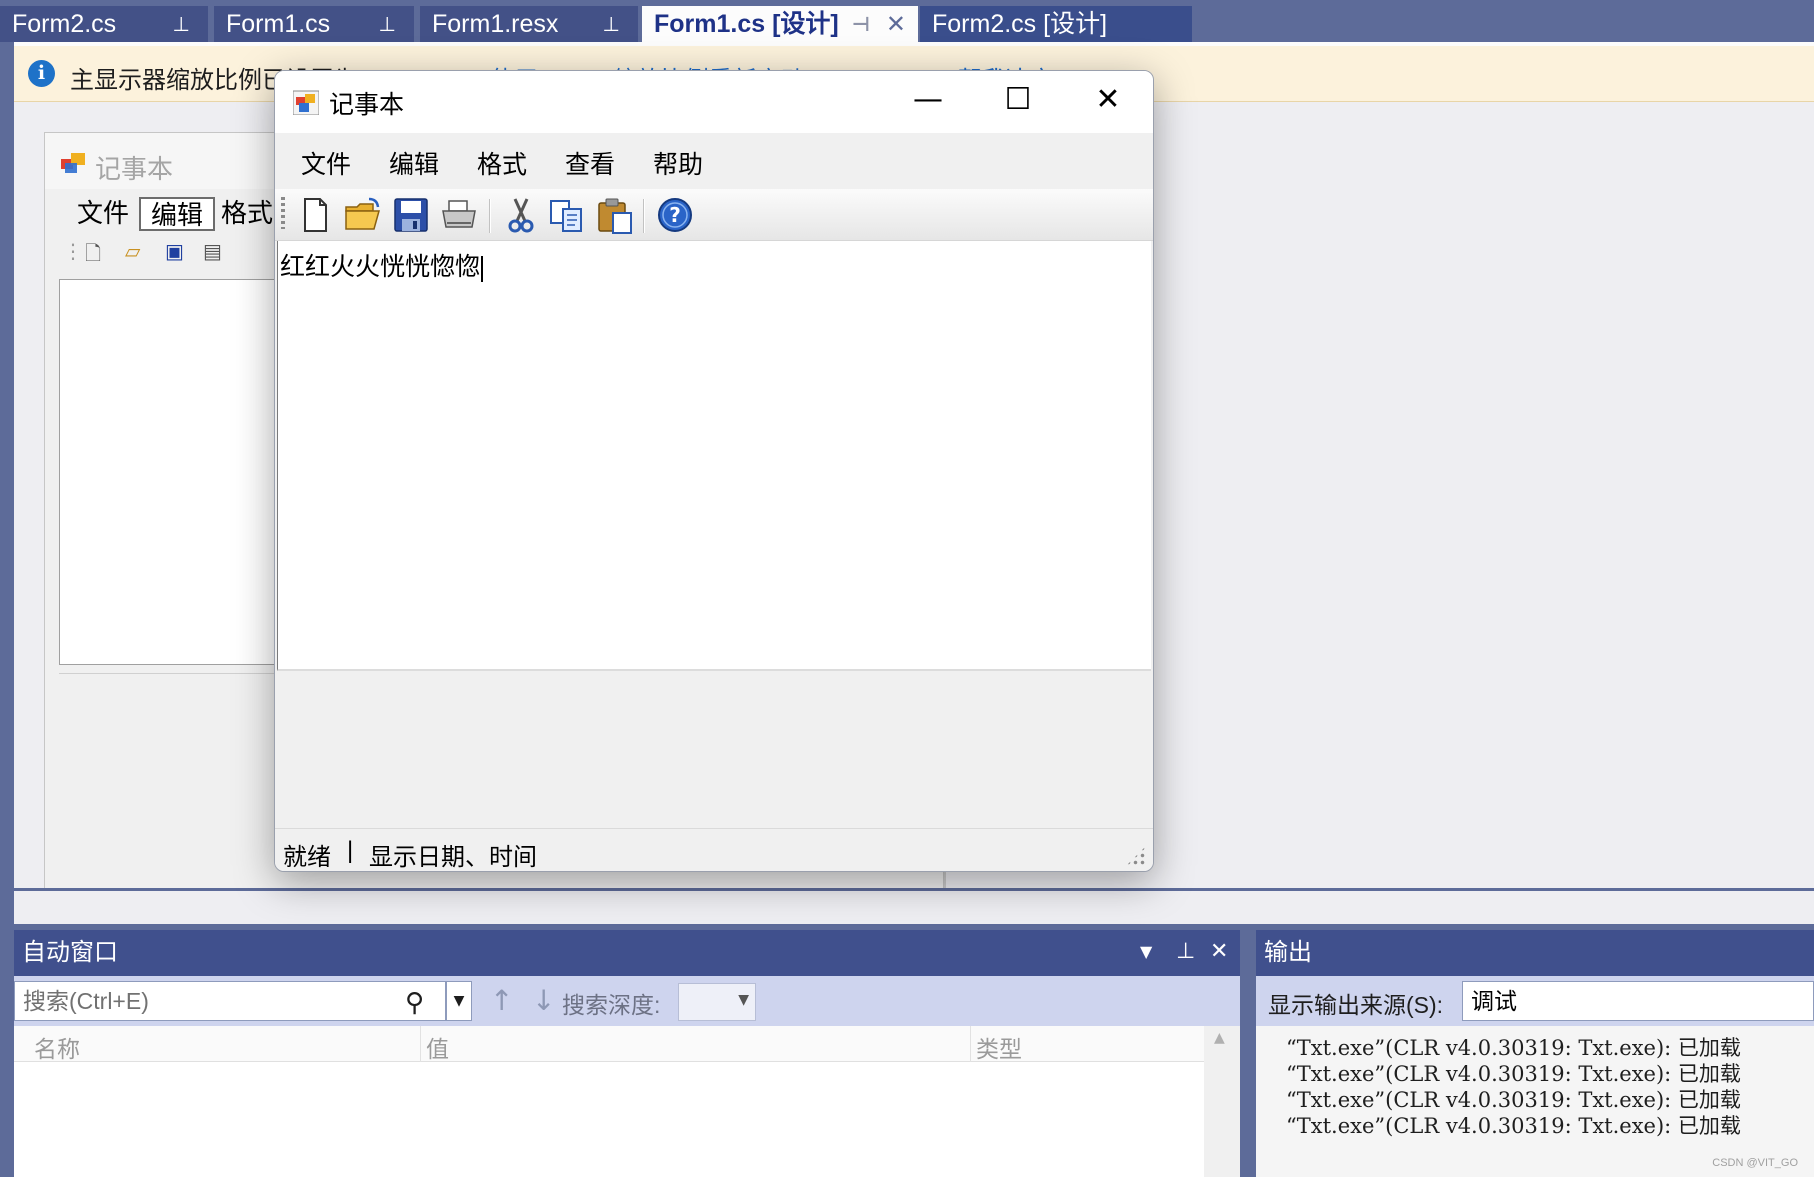 The image size is (1814, 1177). I want to click on design-menu-file: 文件, so click(103, 214).